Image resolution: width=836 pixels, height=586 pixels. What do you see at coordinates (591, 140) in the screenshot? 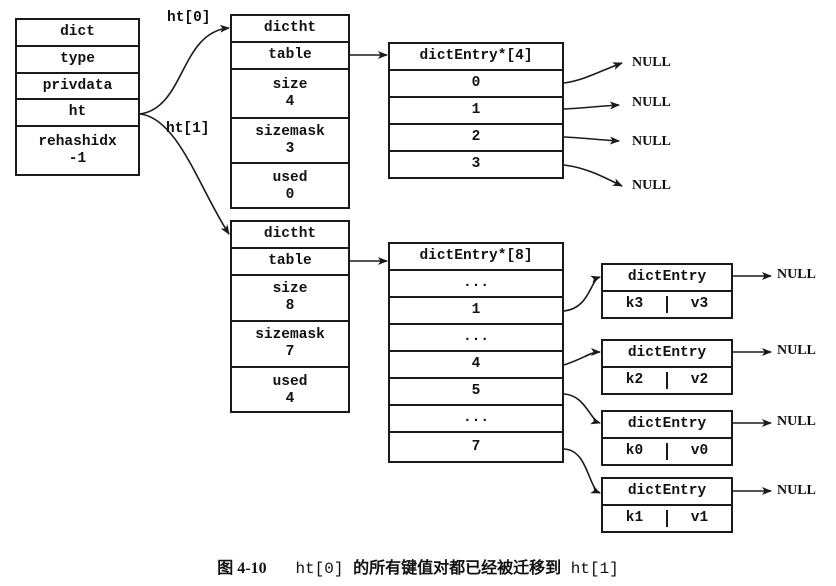
I see `slot2-null-arrow` at bounding box center [591, 140].